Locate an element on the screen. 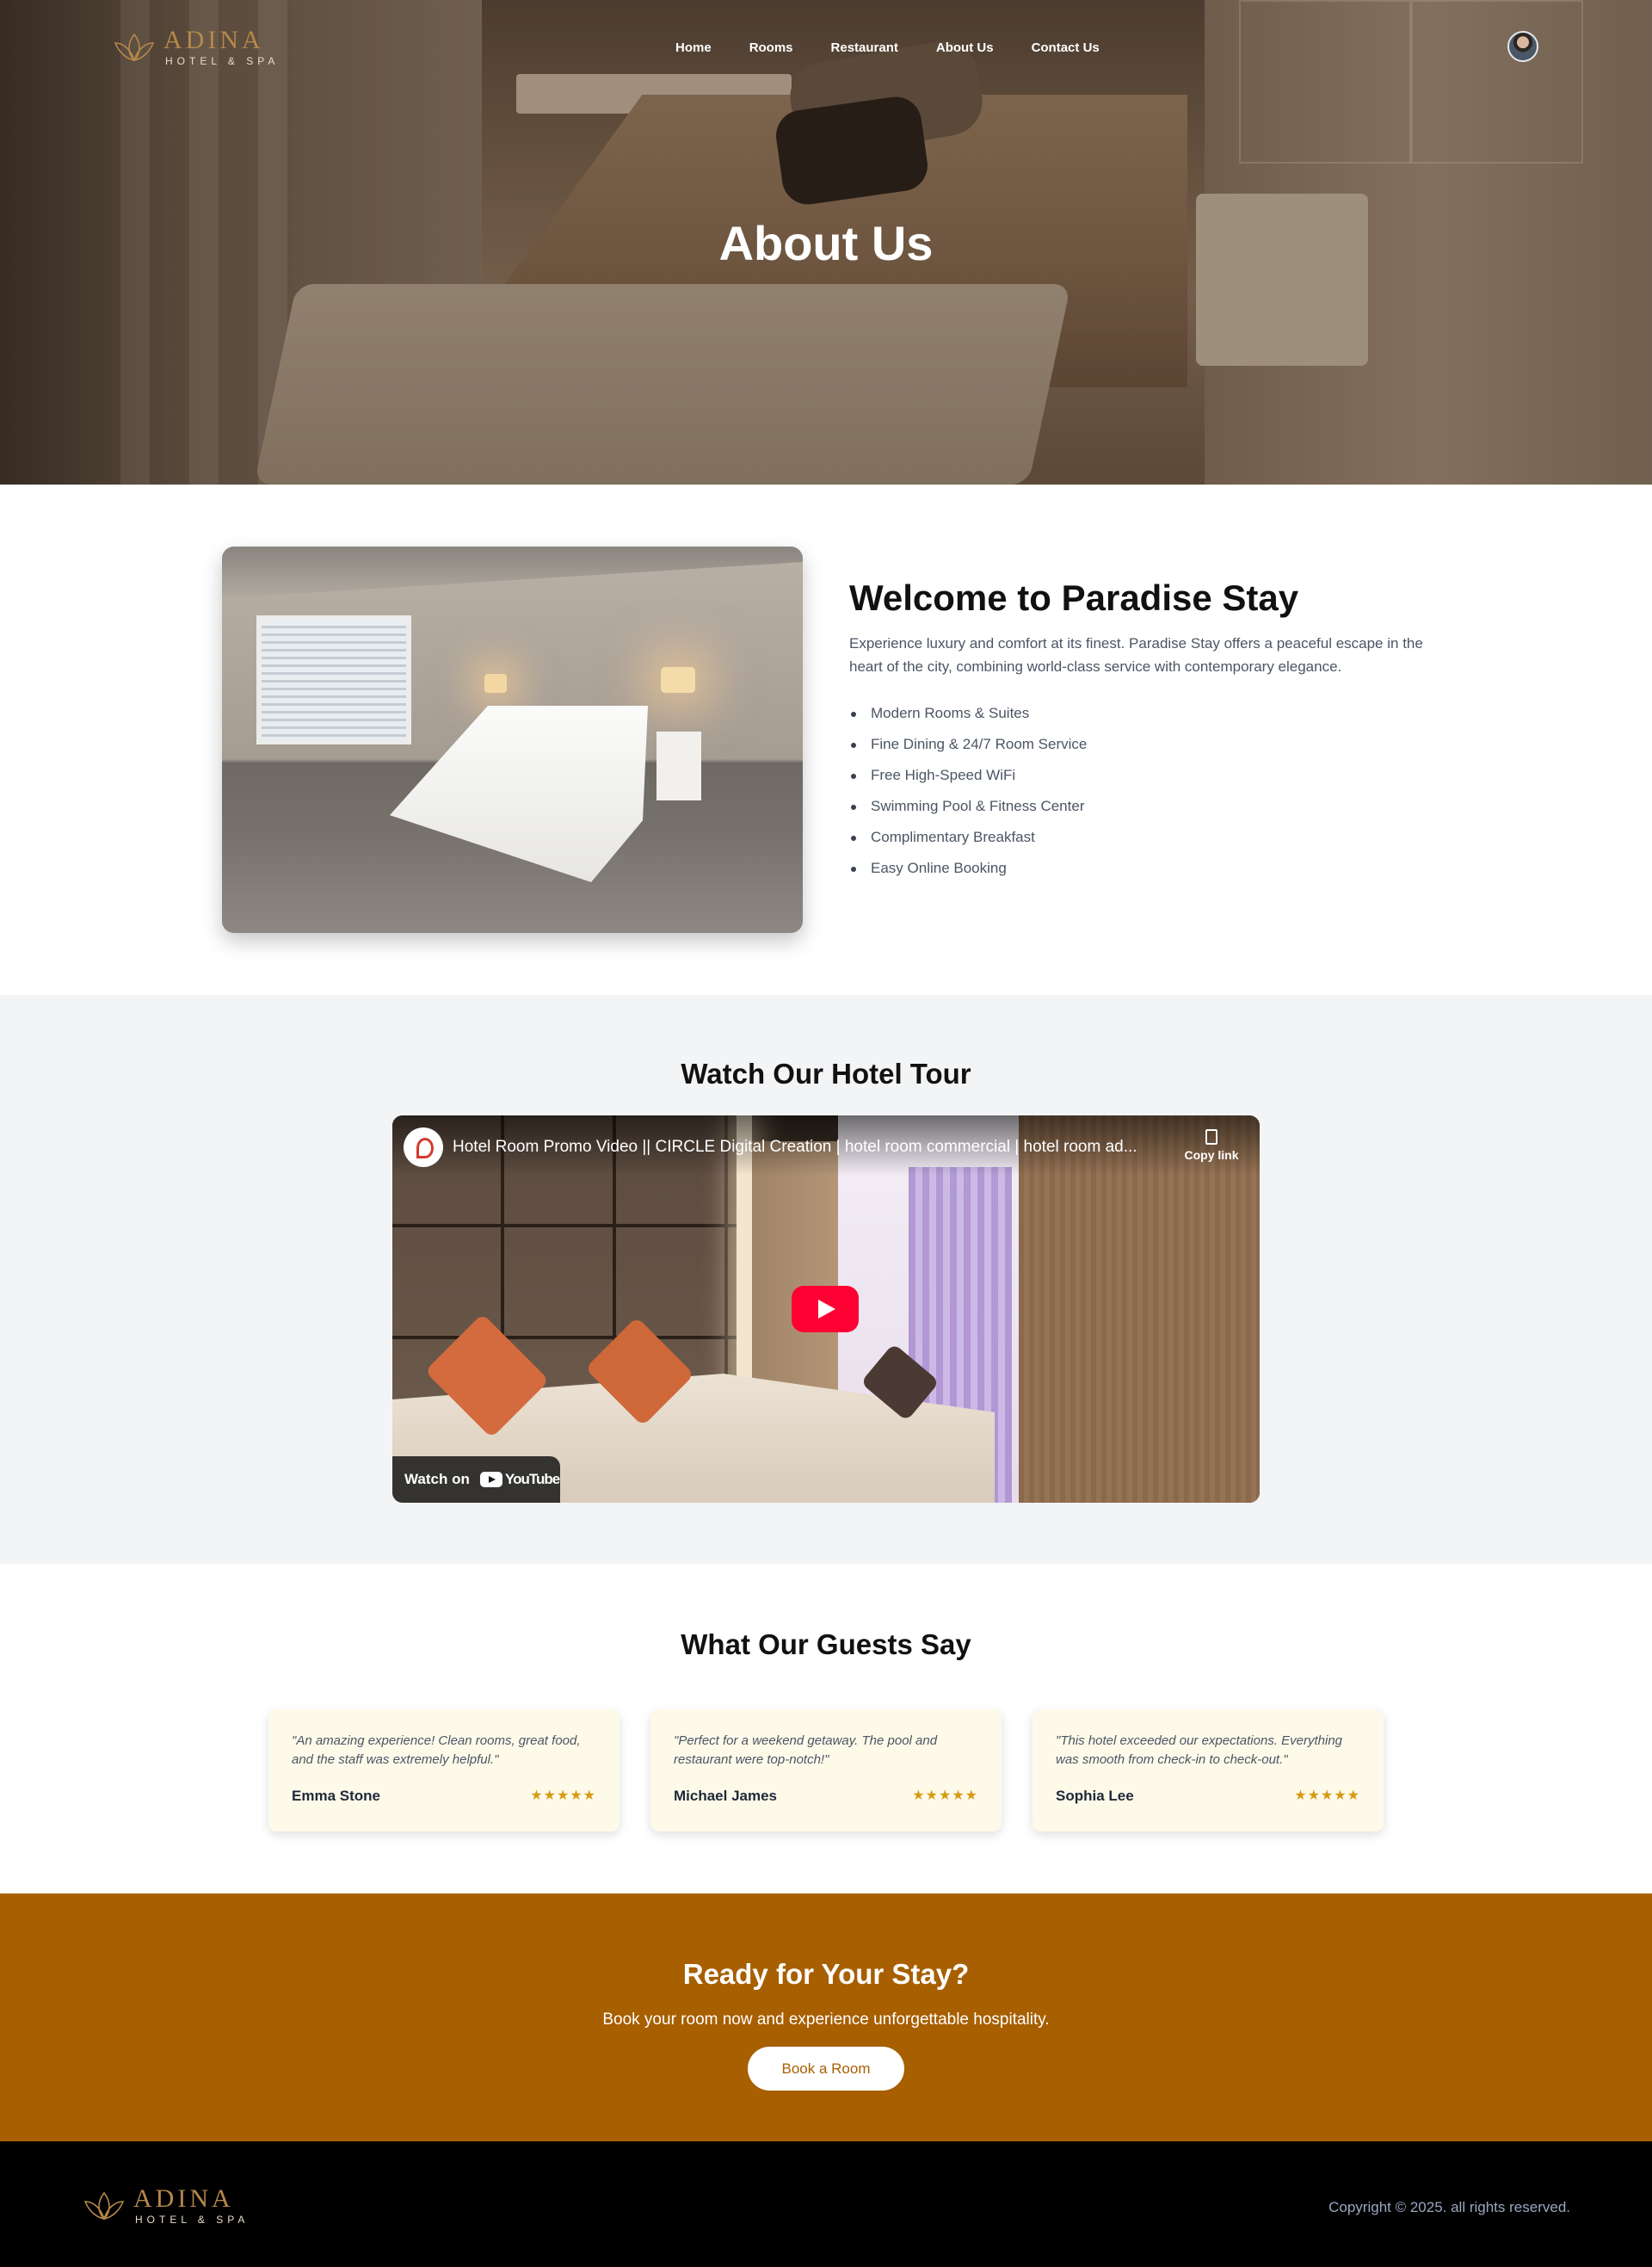  channel-logo is located at coordinates (423, 1147).